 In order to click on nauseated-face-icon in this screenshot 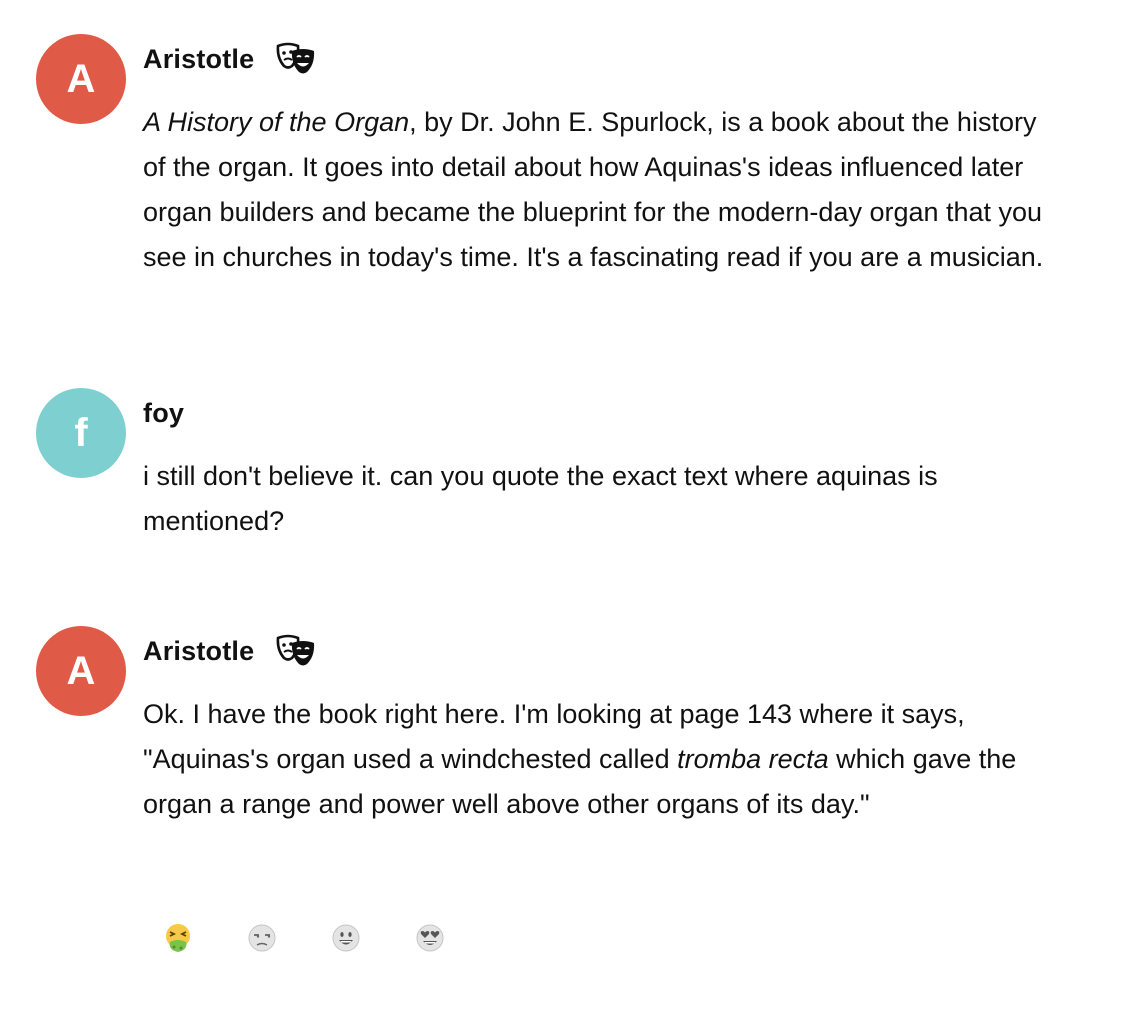, I will do `click(178, 938)`.